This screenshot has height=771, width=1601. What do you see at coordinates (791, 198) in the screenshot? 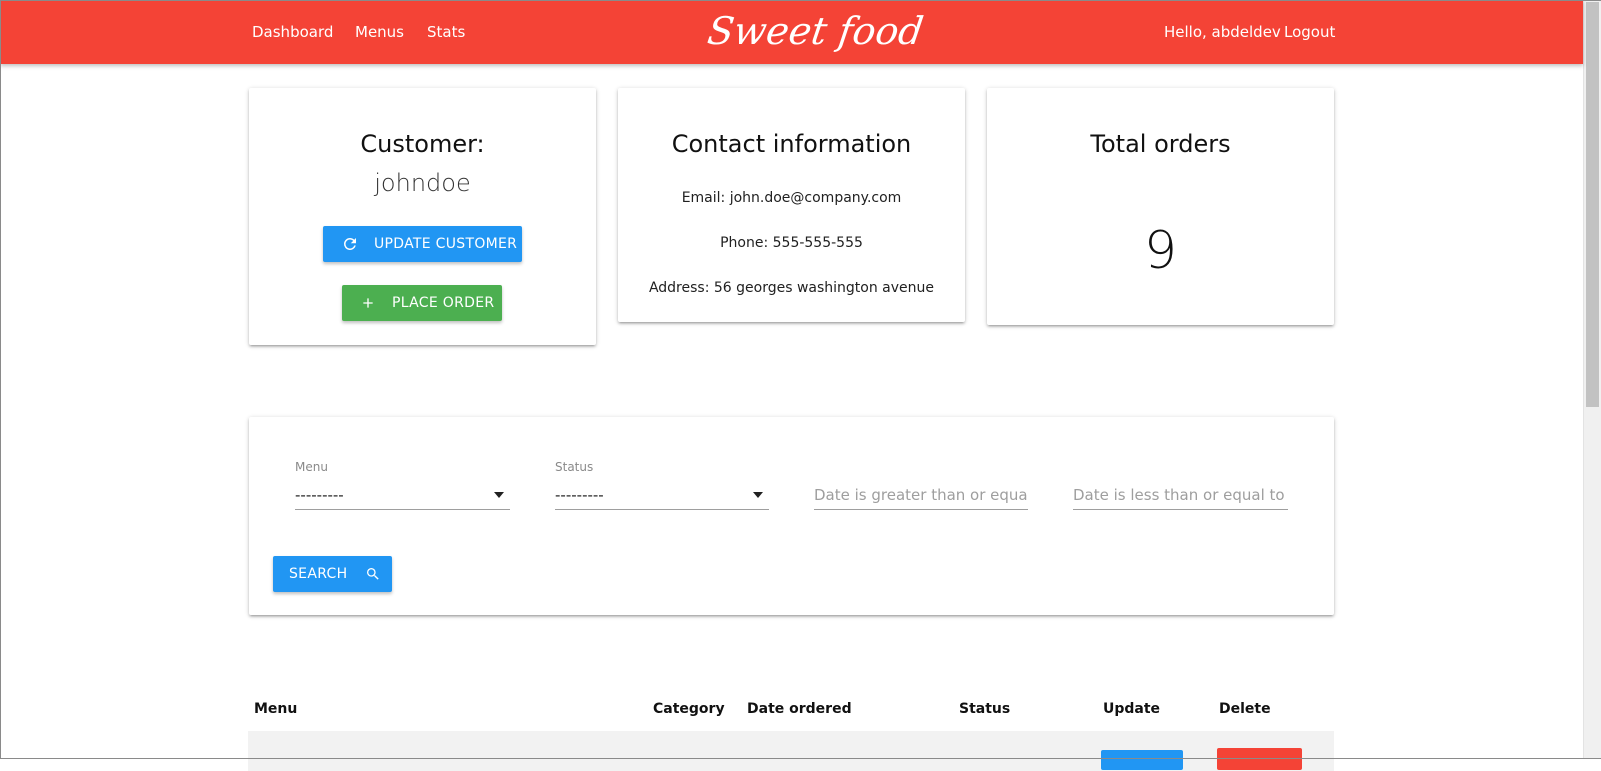
I see `contact-email: Email: john.doe@company.com` at bounding box center [791, 198].